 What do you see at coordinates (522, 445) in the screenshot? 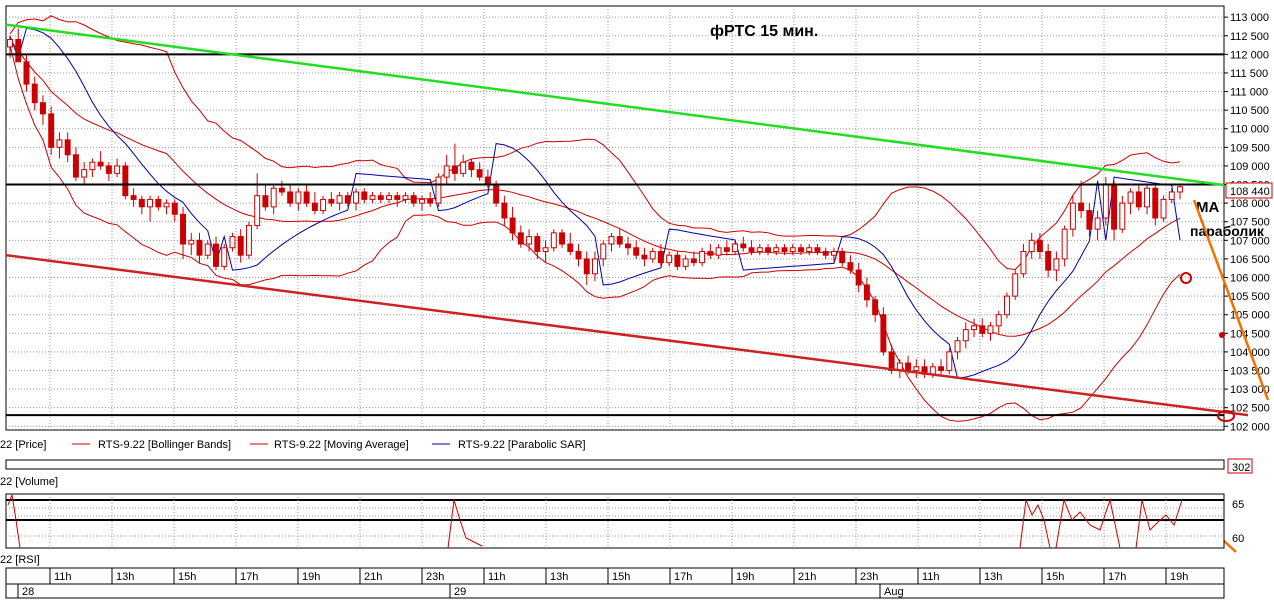
I see `legend-parabolic-sar: RTS-9.22 [Parabolic SAR]` at bounding box center [522, 445].